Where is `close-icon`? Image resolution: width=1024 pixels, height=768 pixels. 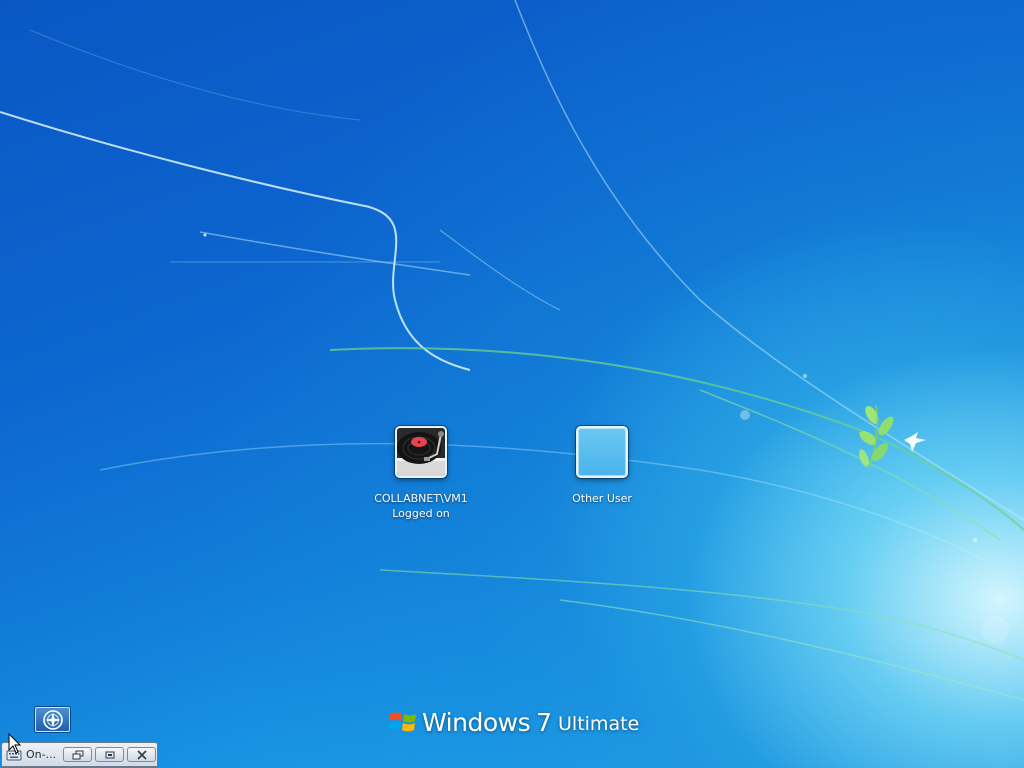 close-icon is located at coordinates (141, 754).